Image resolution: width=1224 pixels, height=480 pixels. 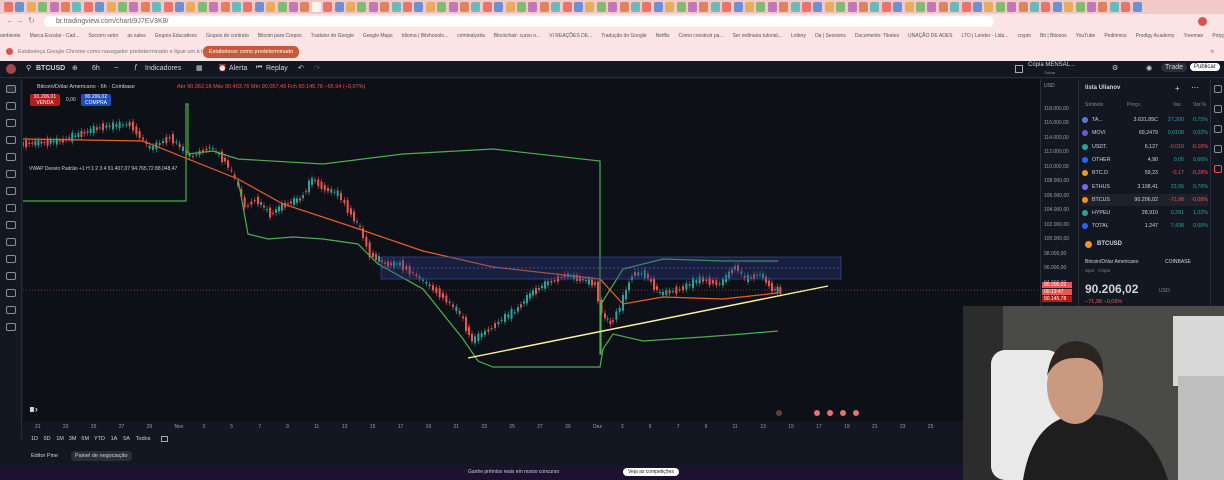 I want to click on visibility-icon, so click(x=11, y=276).